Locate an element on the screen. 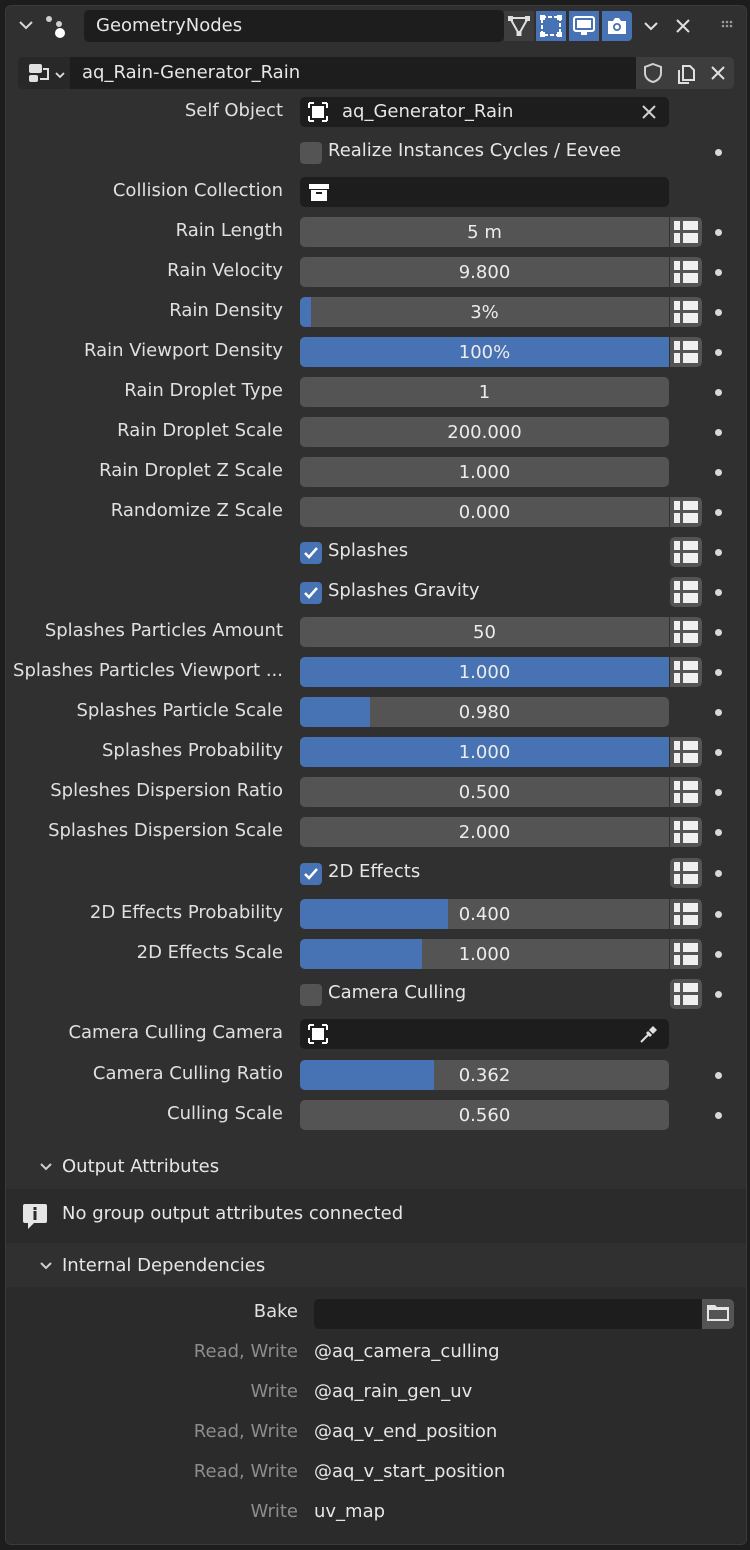  rain-droplet-scale-field: 200.000 is located at coordinates (484, 432).